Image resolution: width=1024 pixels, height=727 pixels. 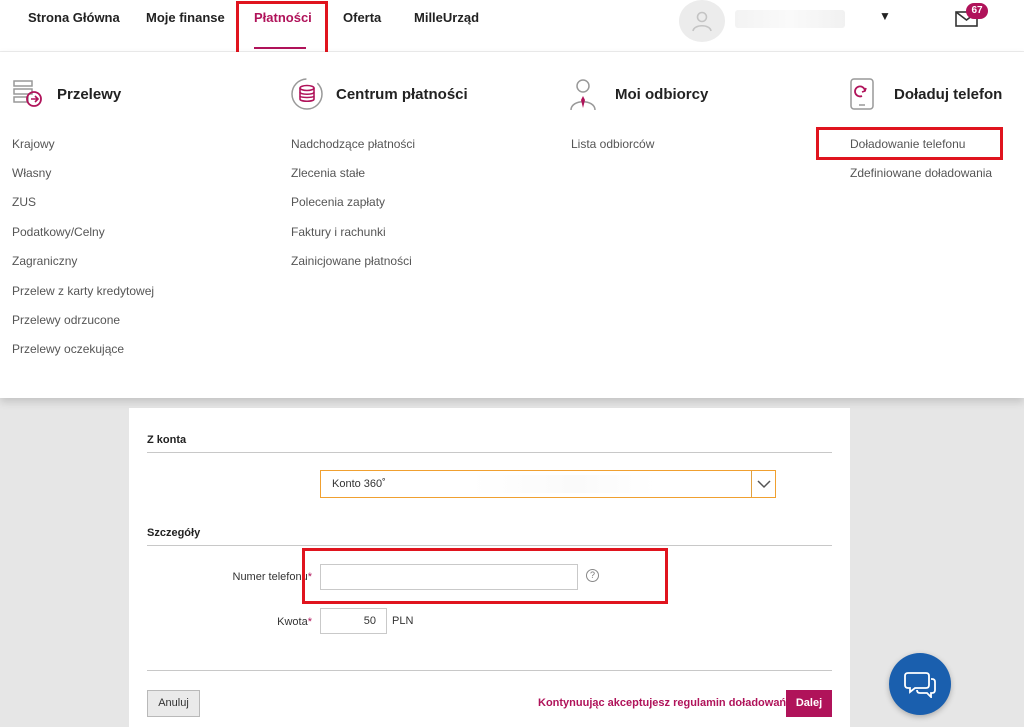 I want to click on amount-label: Kwota*, so click(x=294, y=622).